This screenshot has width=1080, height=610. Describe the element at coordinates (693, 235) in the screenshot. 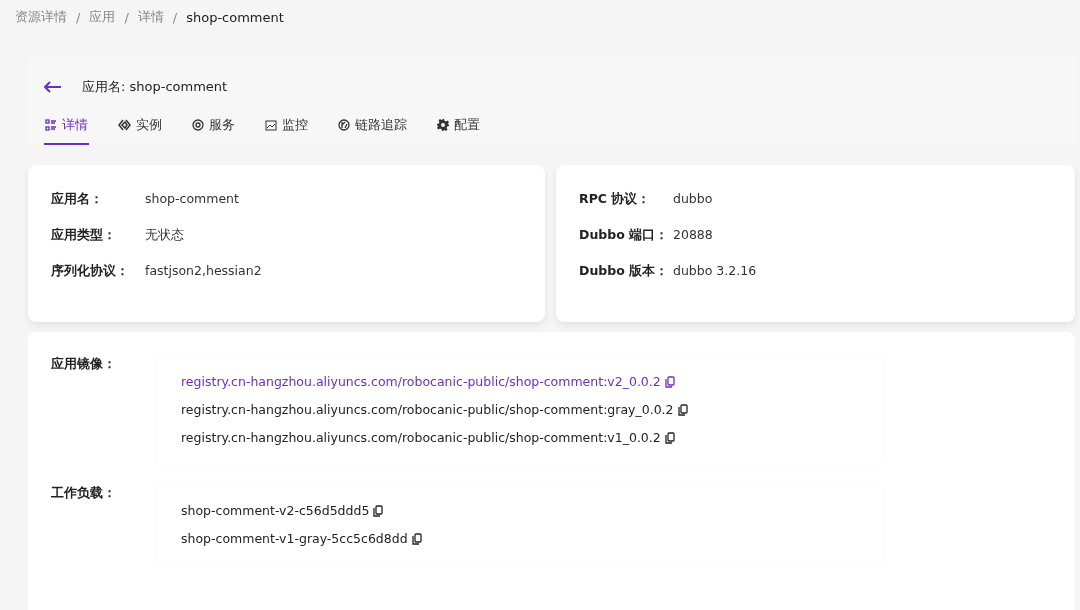

I see `field-value: 20888` at that location.